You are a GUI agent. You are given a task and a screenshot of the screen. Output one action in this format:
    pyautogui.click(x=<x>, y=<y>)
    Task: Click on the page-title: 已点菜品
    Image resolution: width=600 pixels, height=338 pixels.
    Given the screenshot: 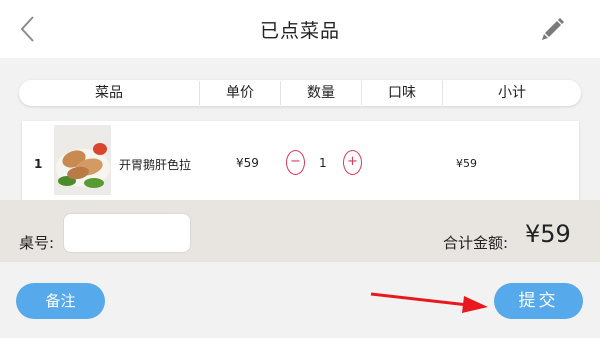 What is the action you would take?
    pyautogui.click(x=299, y=31)
    